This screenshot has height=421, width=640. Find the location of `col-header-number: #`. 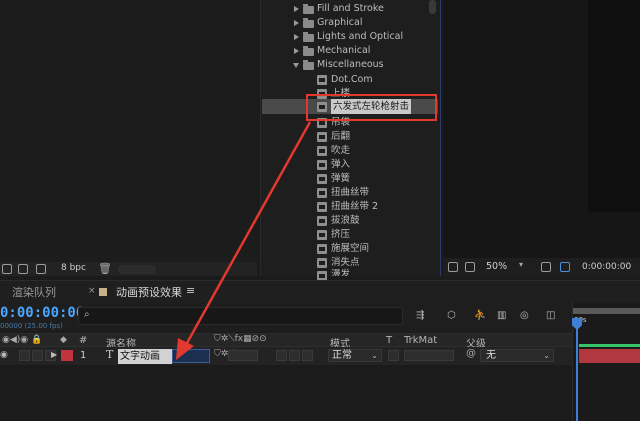

col-header-number: # is located at coordinates (83, 340).